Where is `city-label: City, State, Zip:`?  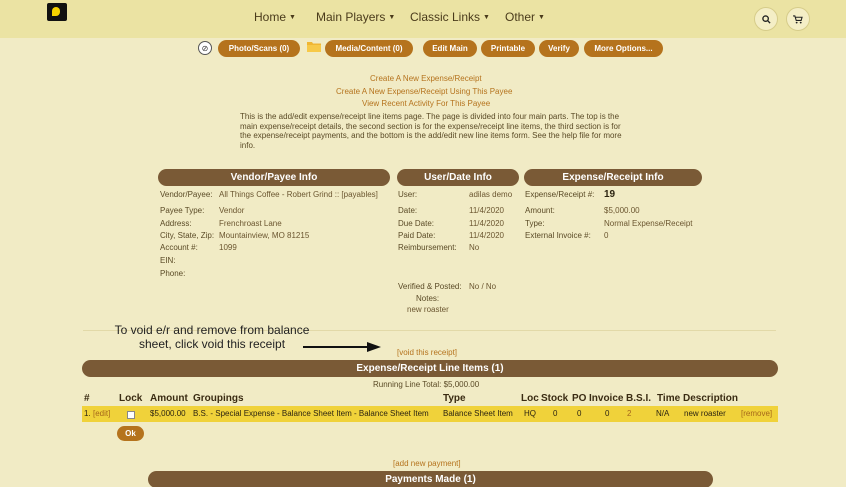
city-label: City, State, Zip: is located at coordinates (187, 235).